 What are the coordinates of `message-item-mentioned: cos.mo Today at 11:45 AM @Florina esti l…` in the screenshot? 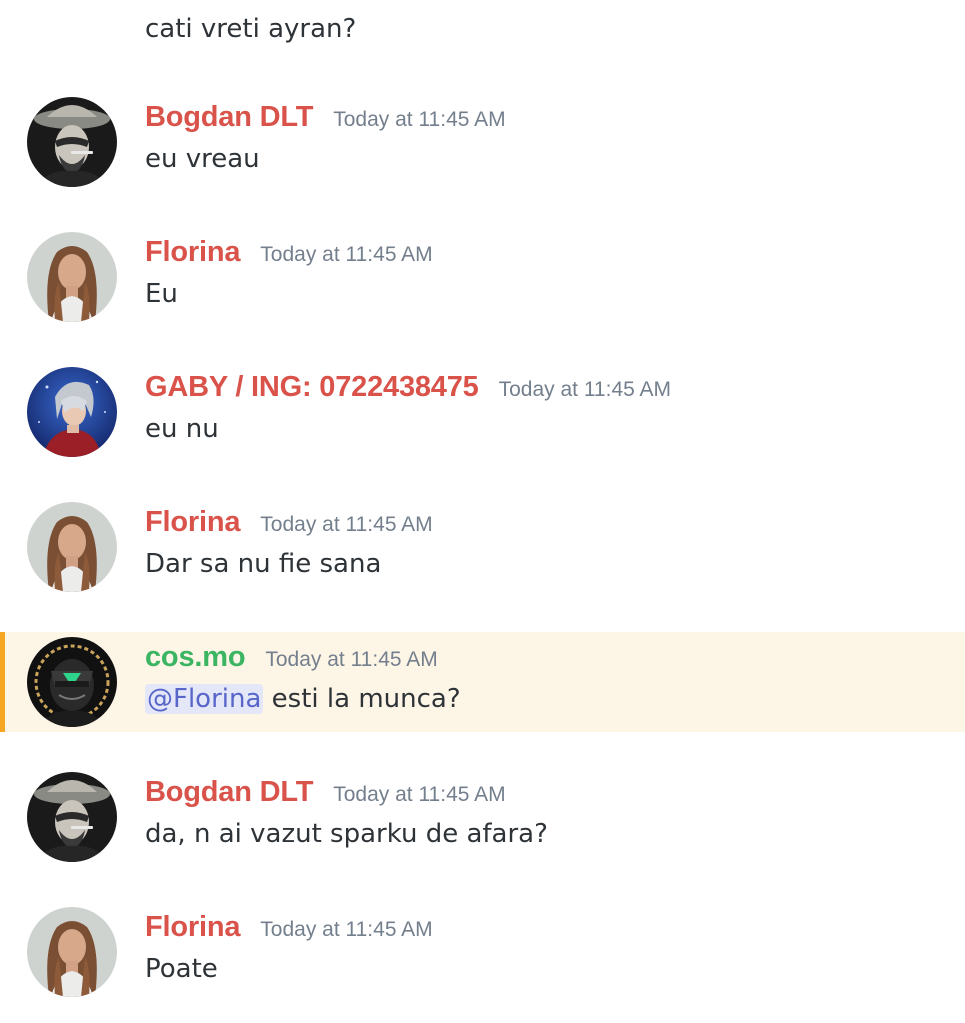 It's located at (482, 682).